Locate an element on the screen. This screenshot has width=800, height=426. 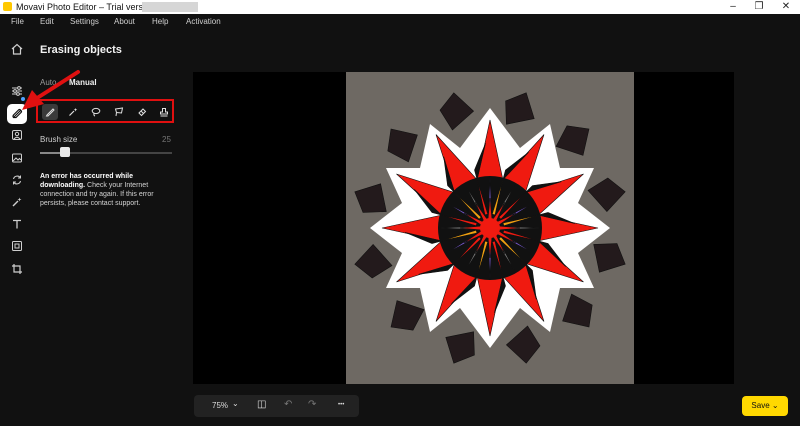
panel-title: Erasing objects is located at coordinates (81, 50).